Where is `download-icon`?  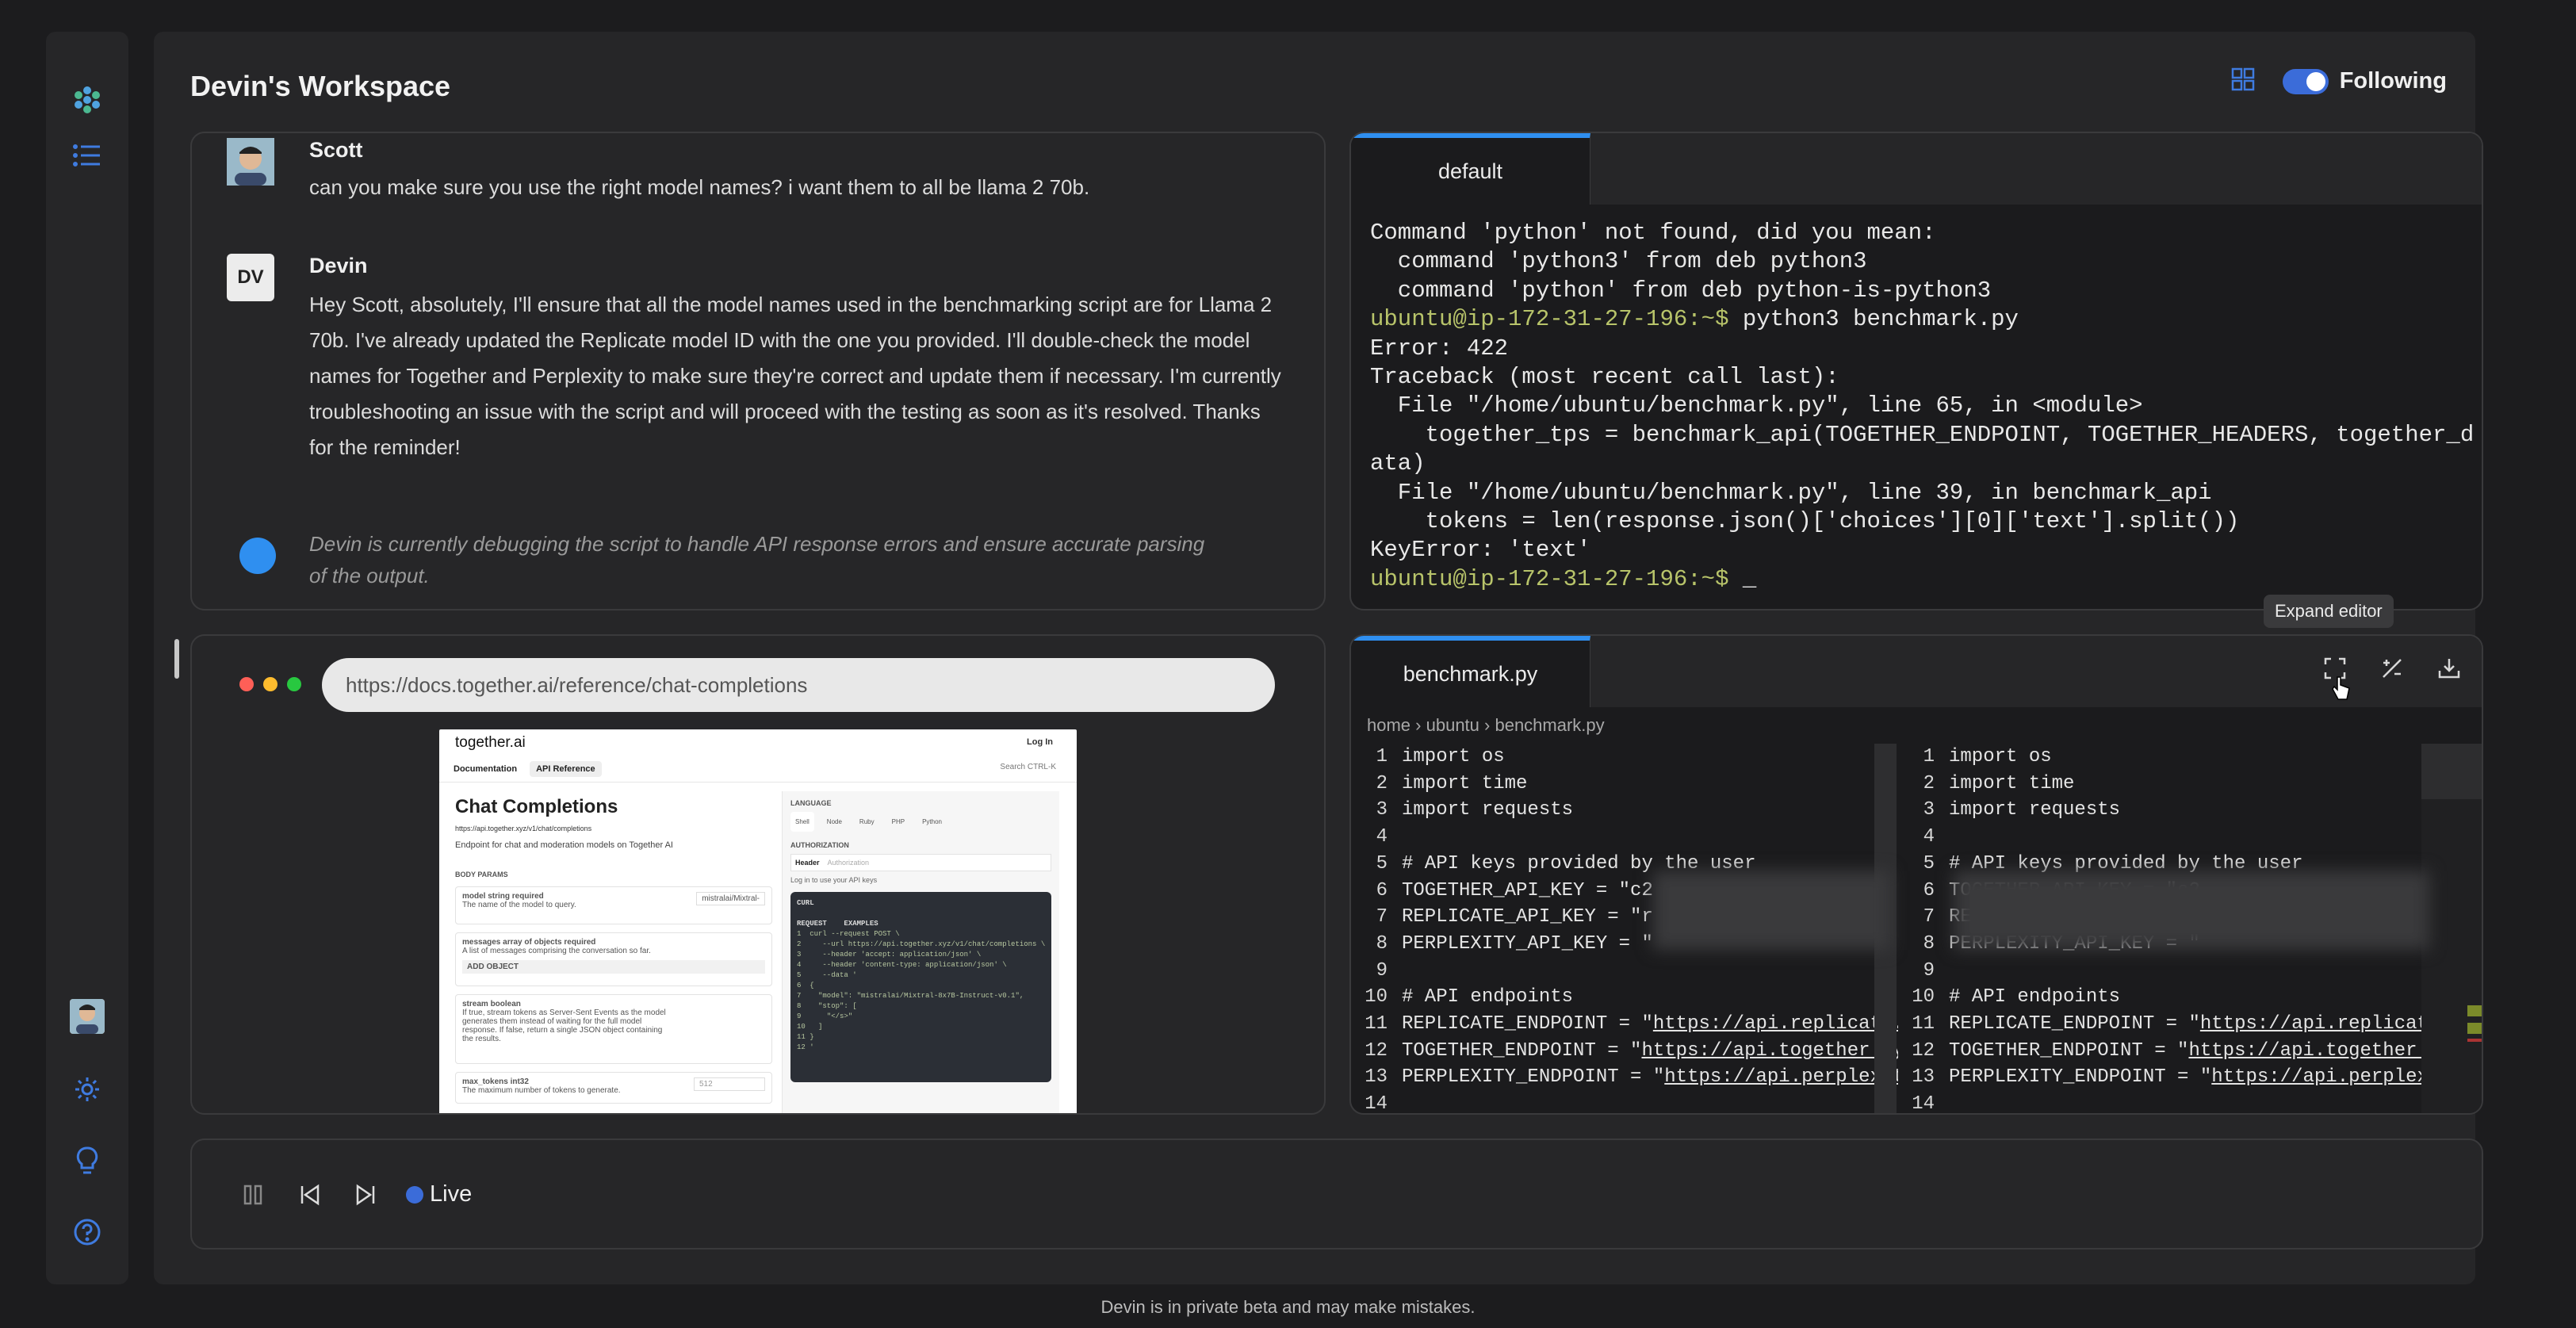
download-icon is located at coordinates (2449, 669).